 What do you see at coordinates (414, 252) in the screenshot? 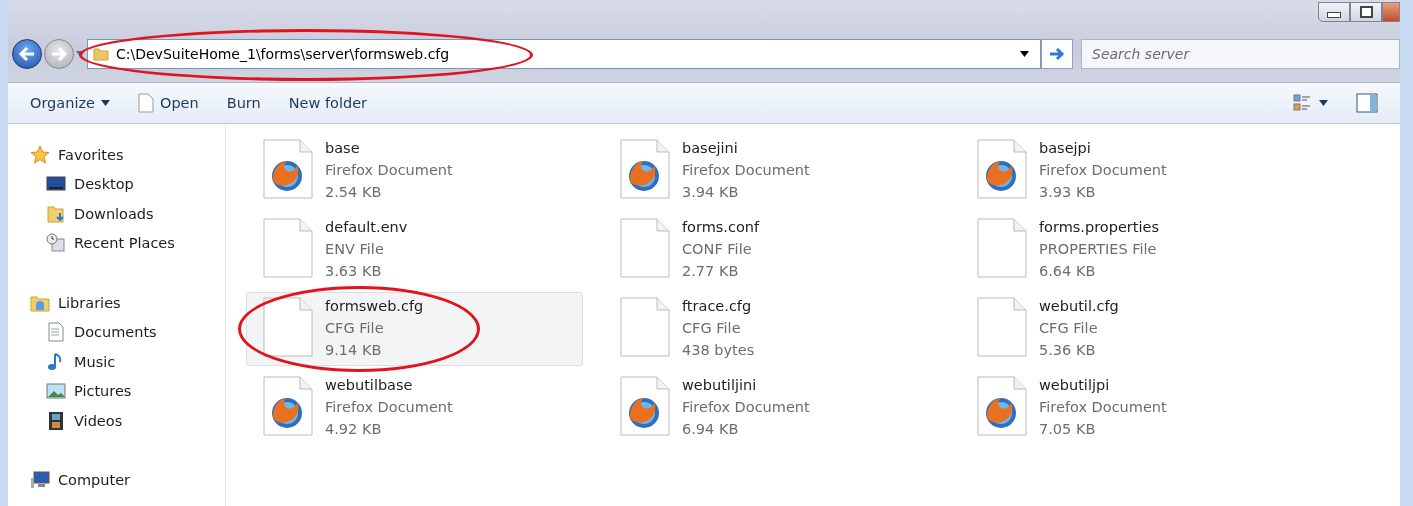
I see `file-item: default.env ENV File 3.63 KB` at bounding box center [414, 252].